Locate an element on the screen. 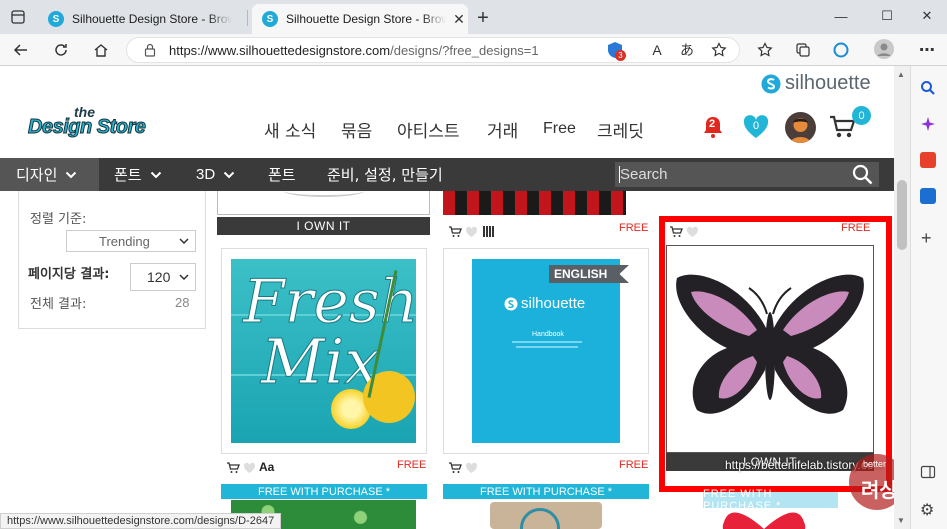 This screenshot has width=947, height=529. search-sidebar-icon is located at coordinates (928, 90).